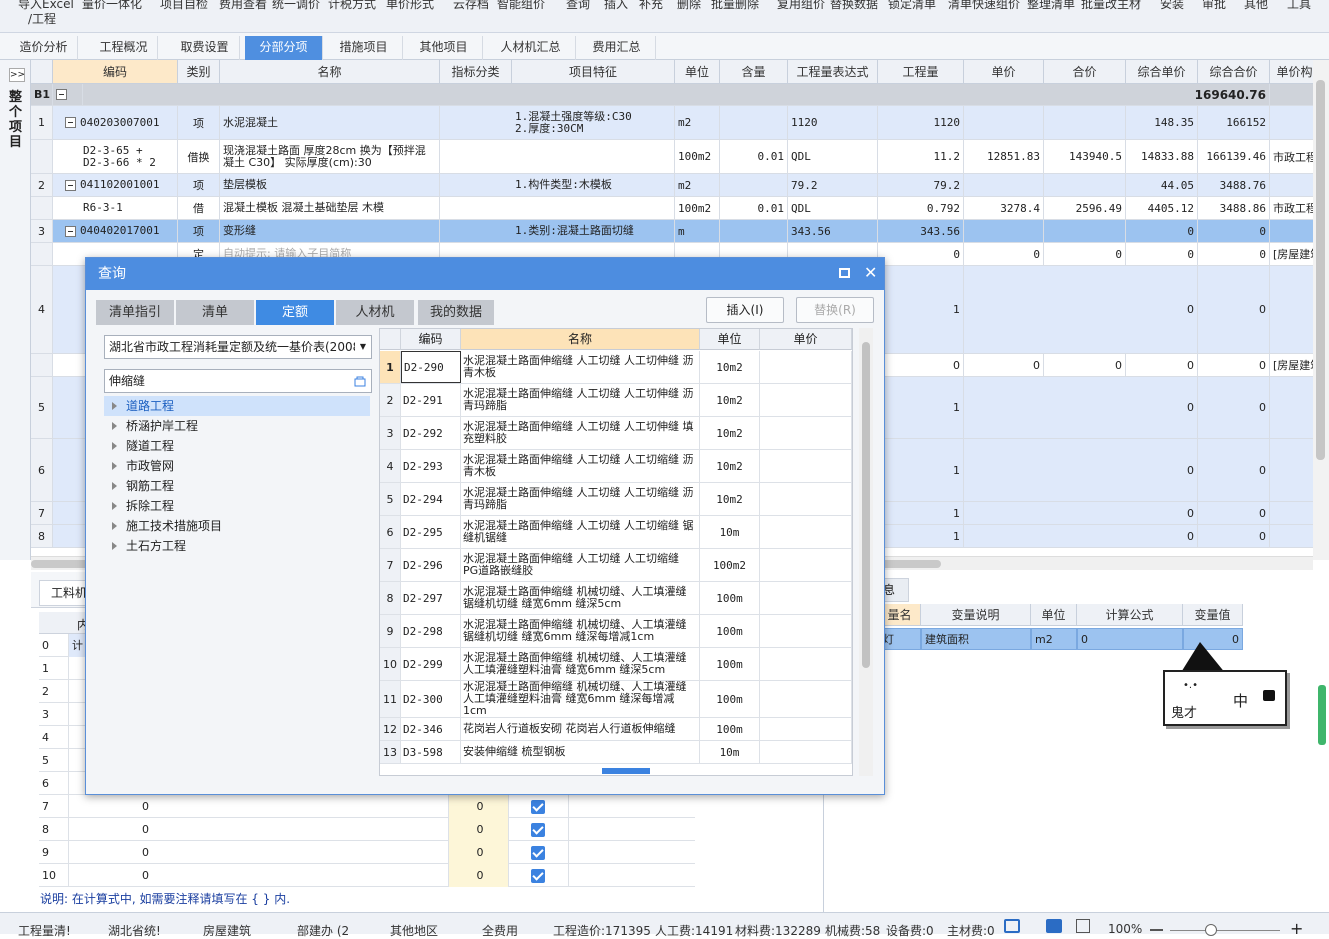 The width and height of the screenshot is (1329, 939). What do you see at coordinates (1111, 6) in the screenshot?
I see `toolbar-item: 批量改主材` at bounding box center [1111, 6].